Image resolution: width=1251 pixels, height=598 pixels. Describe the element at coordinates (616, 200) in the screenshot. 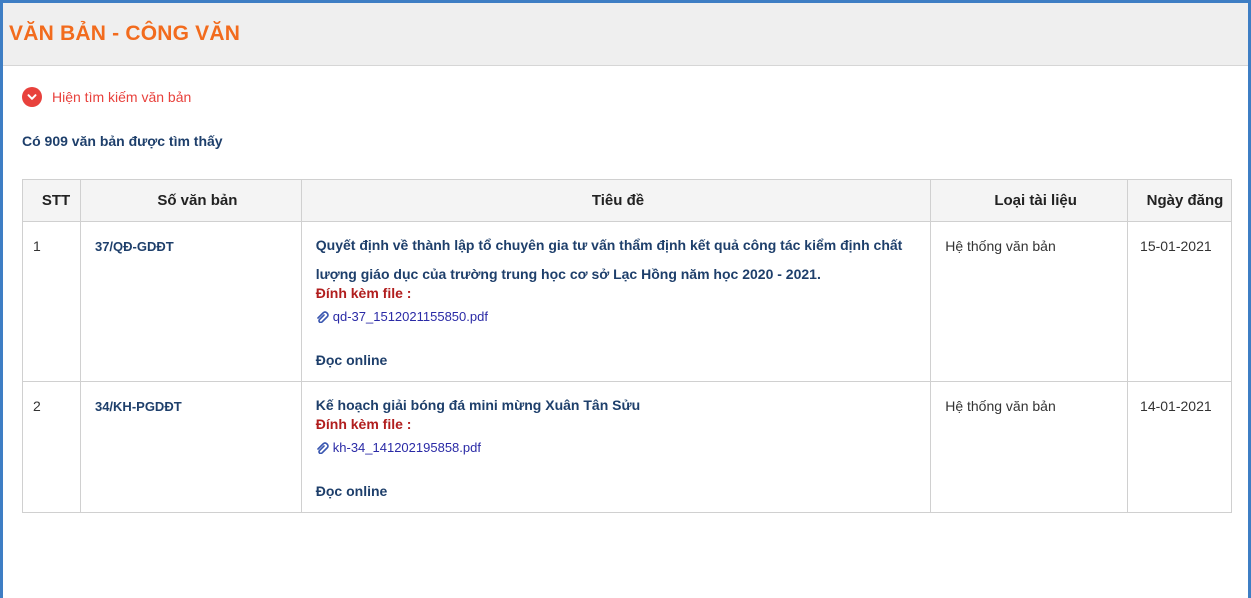

I see `column-header-title: Tiêu đề` at that location.